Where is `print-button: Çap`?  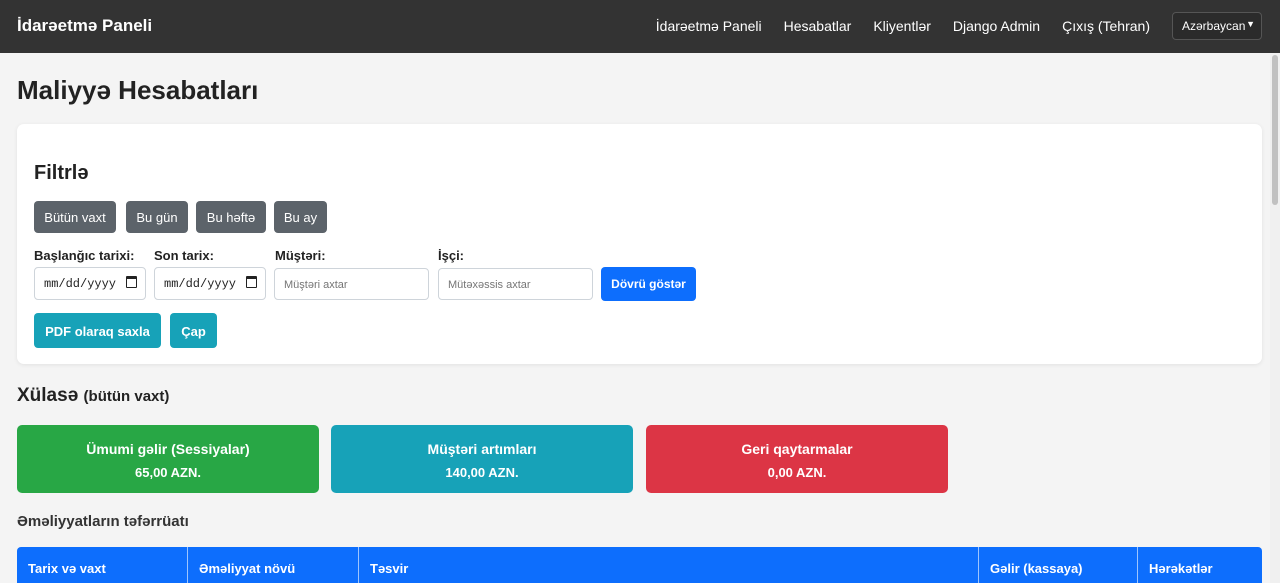 print-button: Çap is located at coordinates (193, 330).